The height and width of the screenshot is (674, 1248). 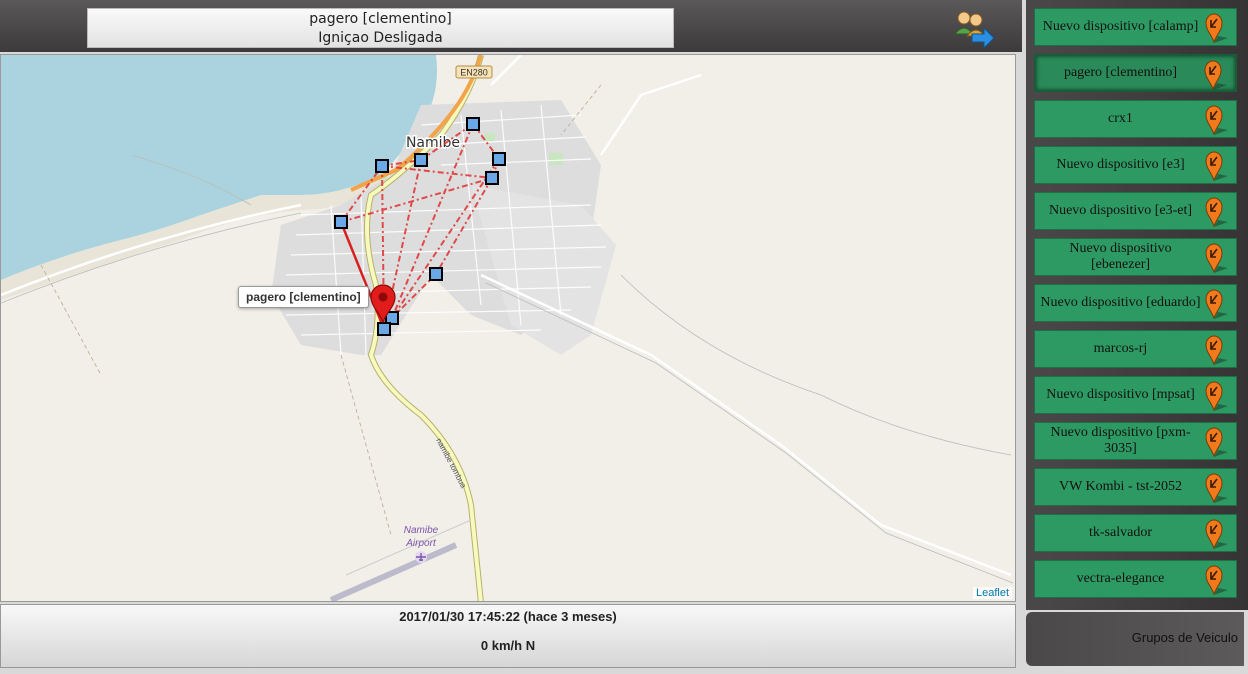 I want to click on top-bar: pagero [clementino] Igniçao Desligada, so click(x=511, y=26).